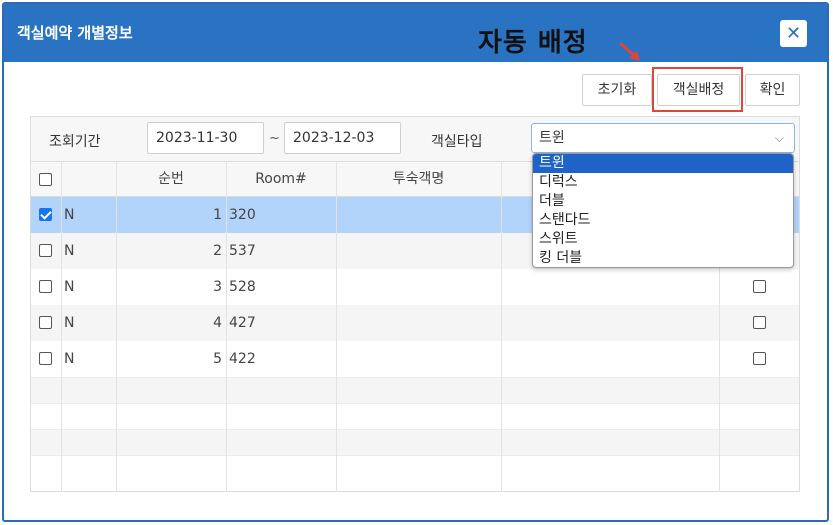 This screenshot has width=833, height=525. I want to click on assign-button-highlight, so click(697, 89).